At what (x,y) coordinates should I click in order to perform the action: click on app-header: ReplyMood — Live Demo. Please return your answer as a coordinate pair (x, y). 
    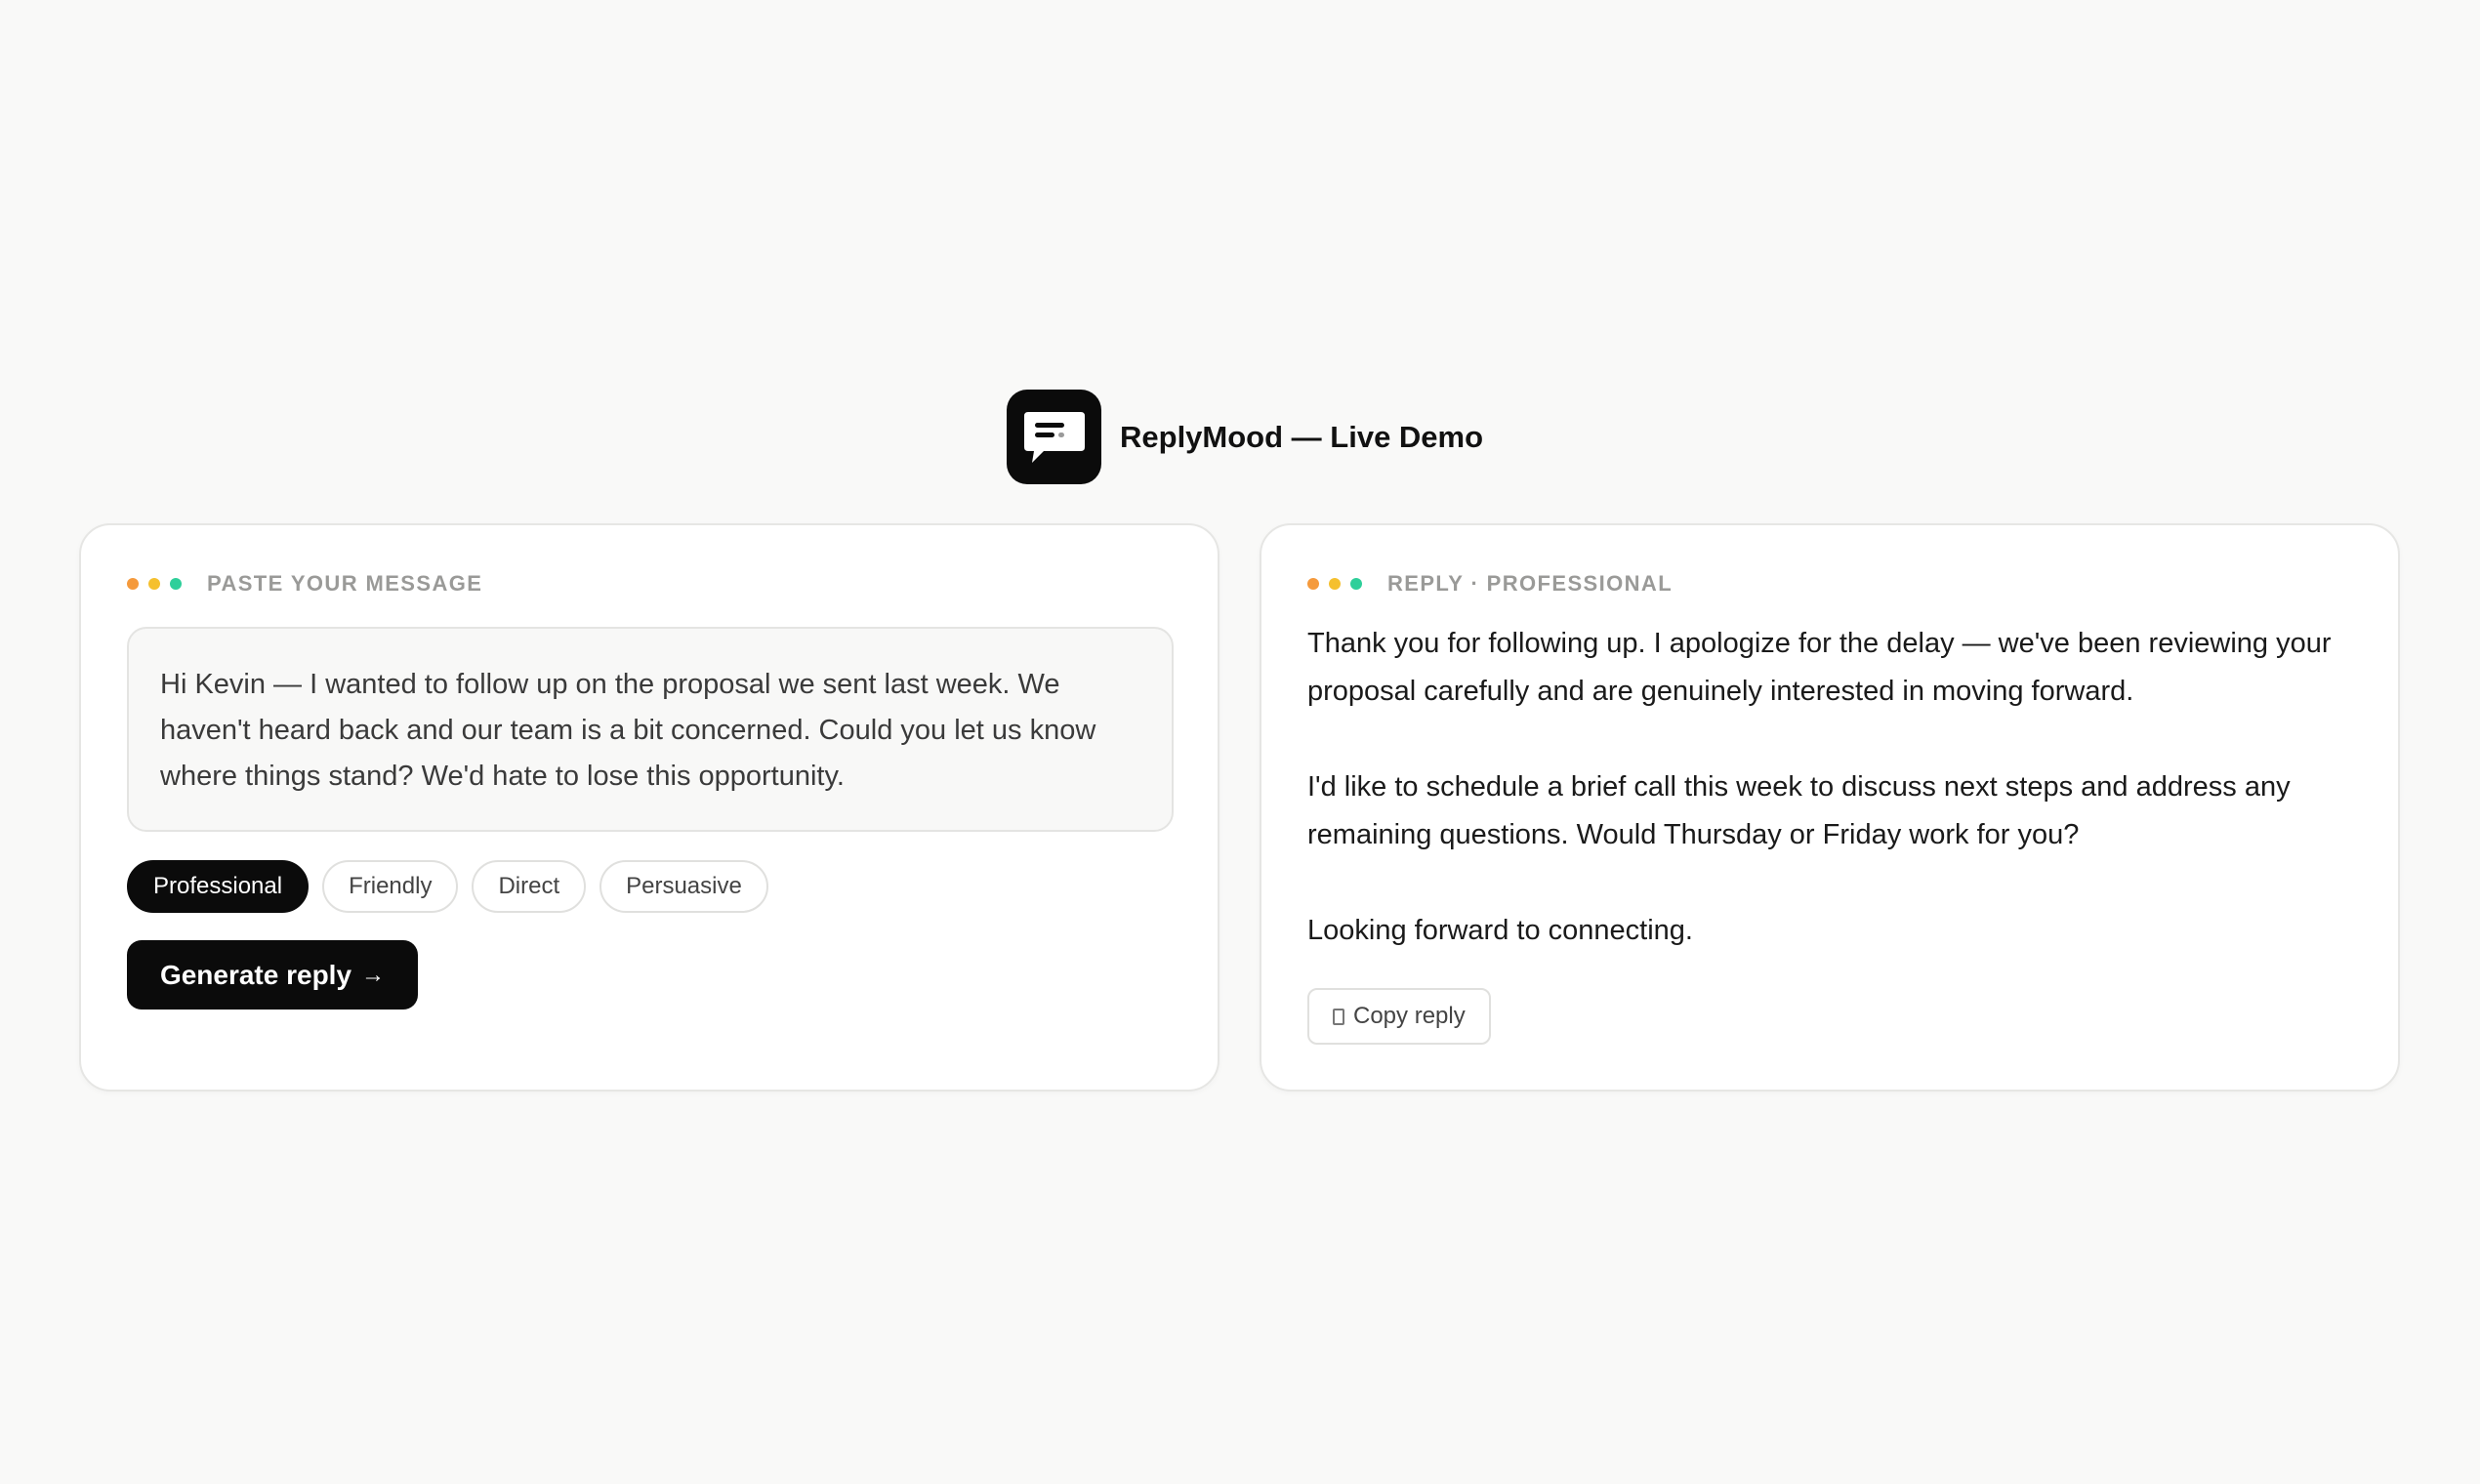
    Looking at the image, I should click on (1245, 437).